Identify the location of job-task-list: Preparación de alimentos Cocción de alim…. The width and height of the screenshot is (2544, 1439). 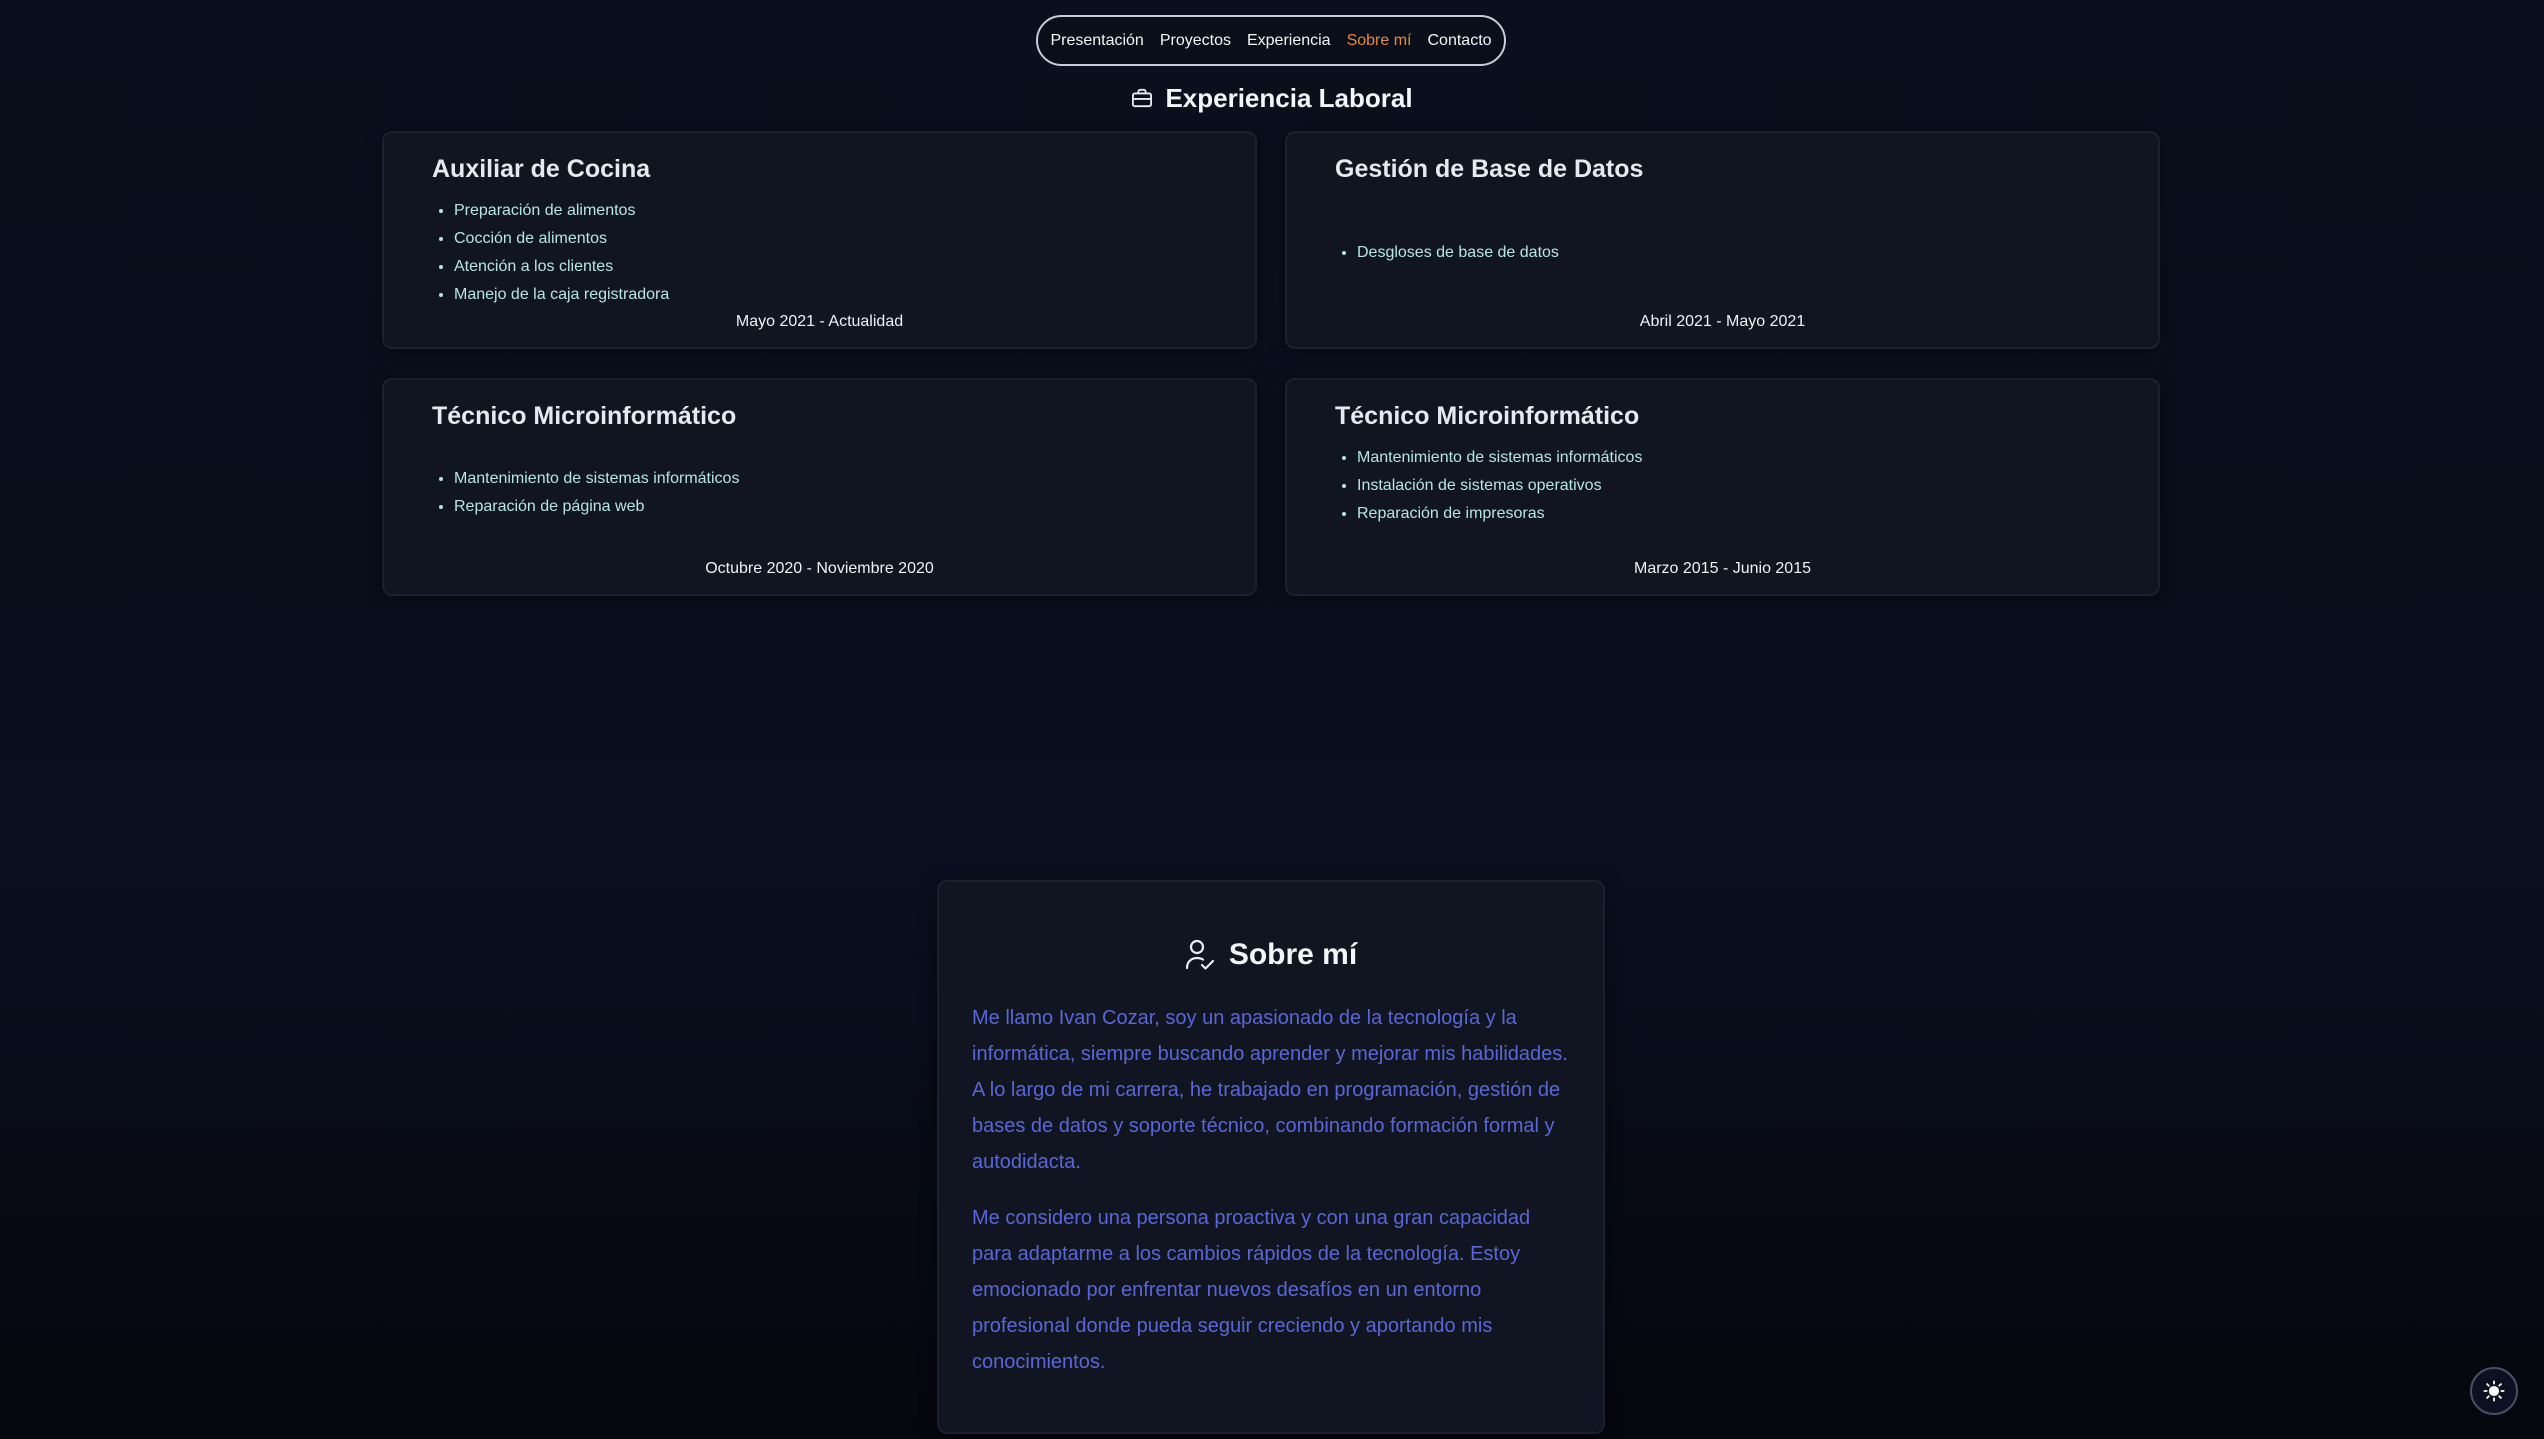
(550, 253).